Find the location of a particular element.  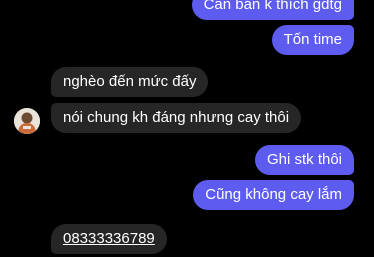

phone-number-link: 08333336789 is located at coordinates (109, 238).